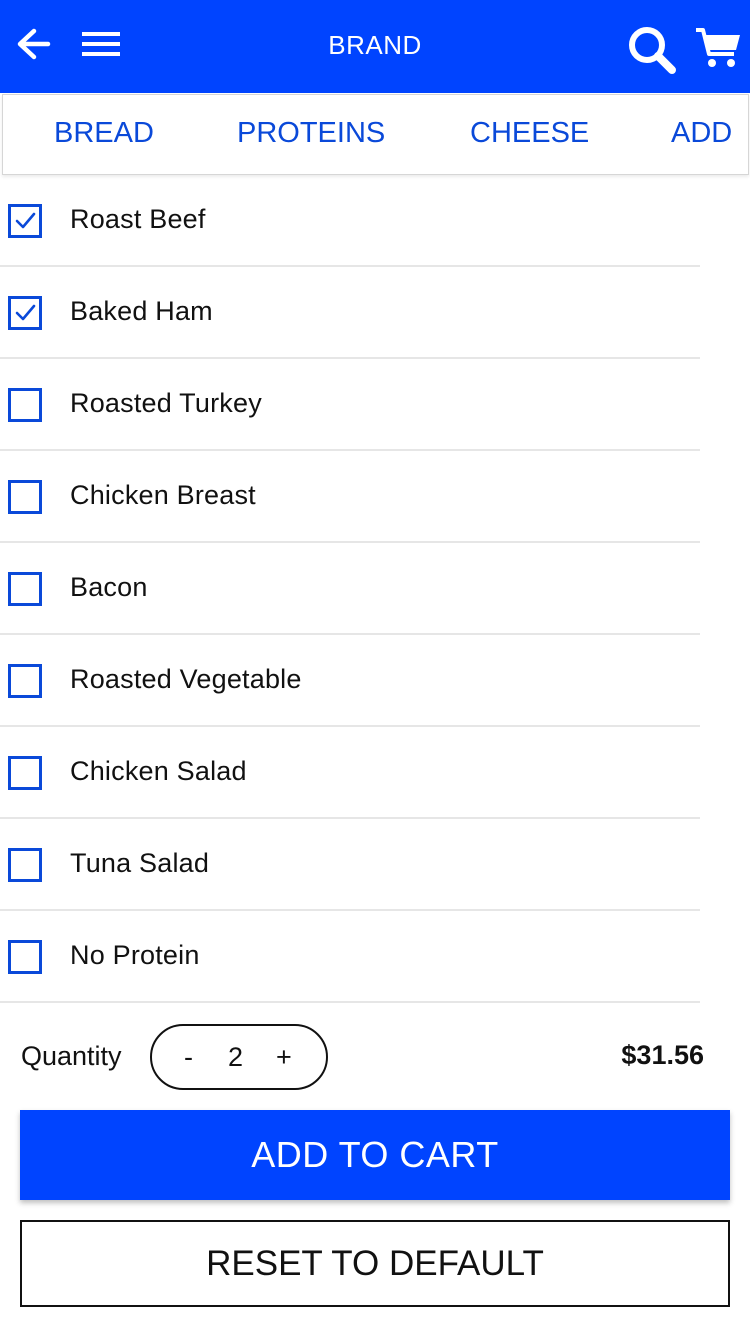 The image size is (750, 1334). Describe the element at coordinates (718, 48) in the screenshot. I see `cart-icon` at that location.